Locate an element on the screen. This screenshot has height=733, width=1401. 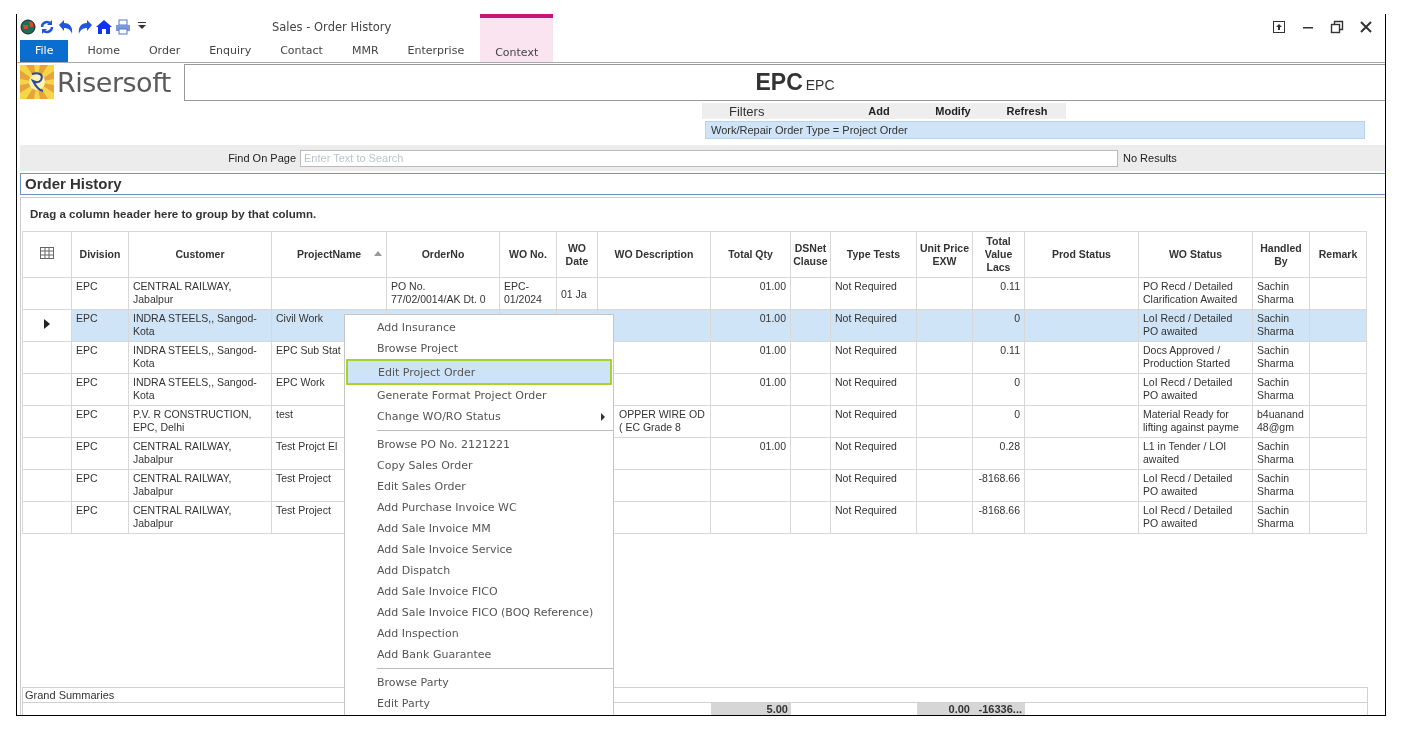
ribbon-tab: Order is located at coordinates (164, 51).